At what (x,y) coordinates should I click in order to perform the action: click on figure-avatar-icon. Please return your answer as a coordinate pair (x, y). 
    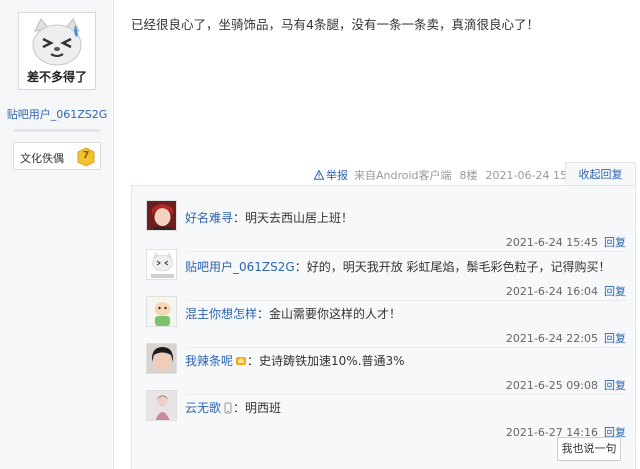
    Looking at the image, I should click on (161, 405).